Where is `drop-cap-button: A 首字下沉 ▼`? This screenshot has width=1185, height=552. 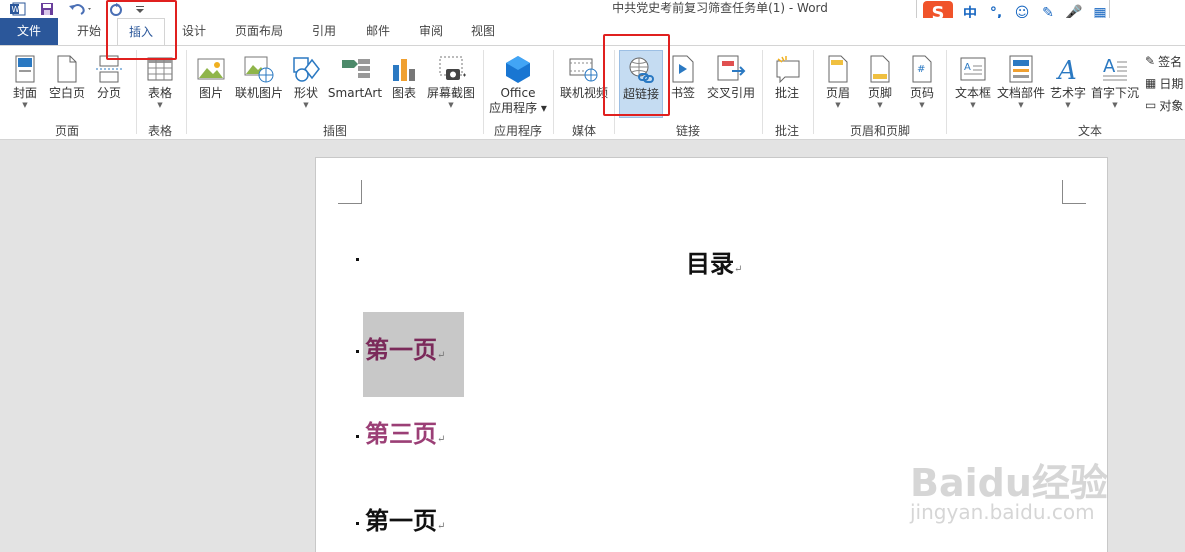 drop-cap-button: A 首字下沉 ▼ is located at coordinates (1115, 84).